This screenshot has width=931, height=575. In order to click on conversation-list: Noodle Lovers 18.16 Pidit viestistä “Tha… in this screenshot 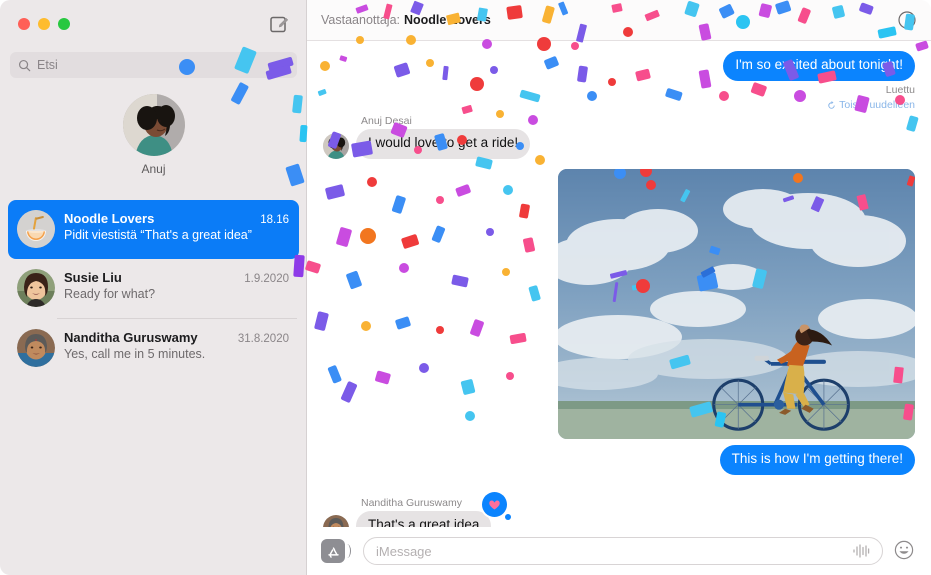, I will do `click(153, 289)`.